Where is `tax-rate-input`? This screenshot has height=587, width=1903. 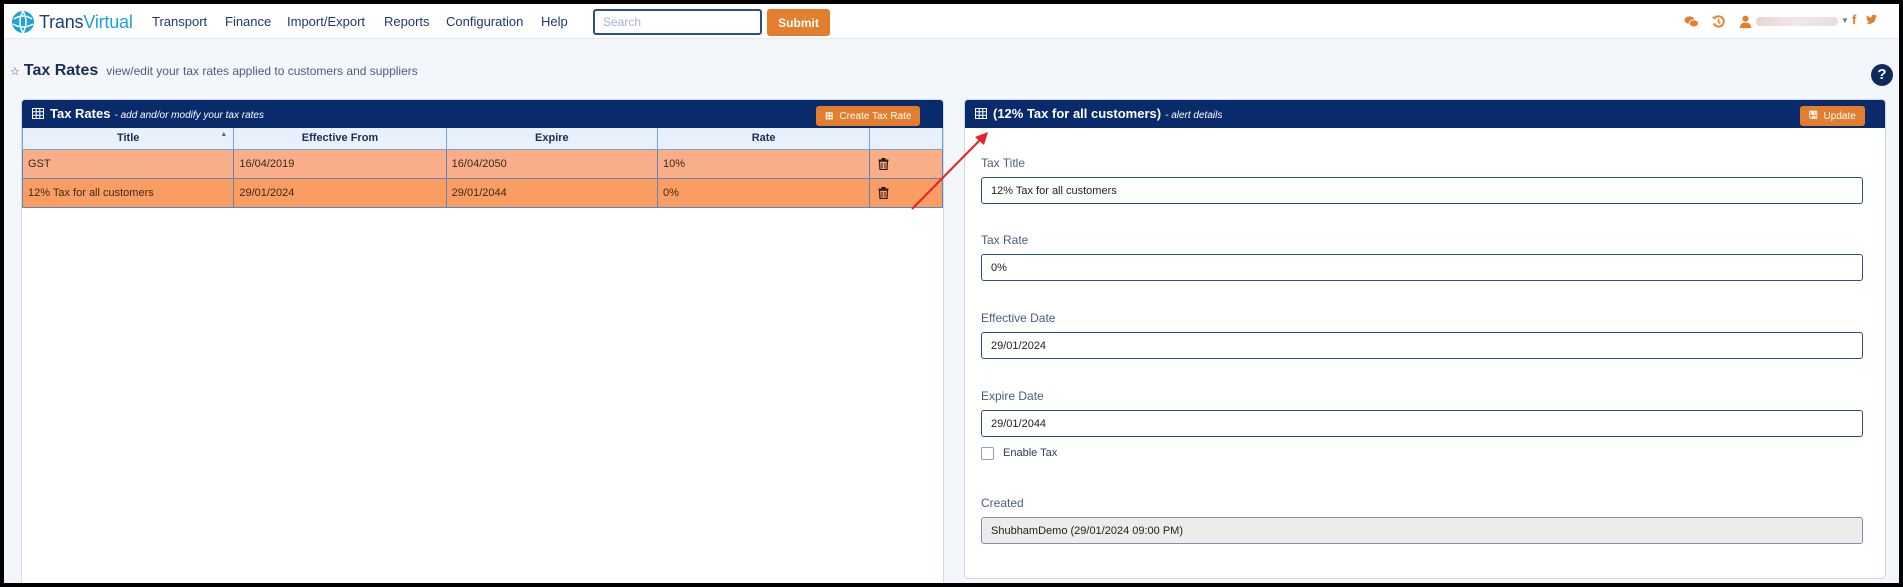
tax-rate-input is located at coordinates (1422, 267).